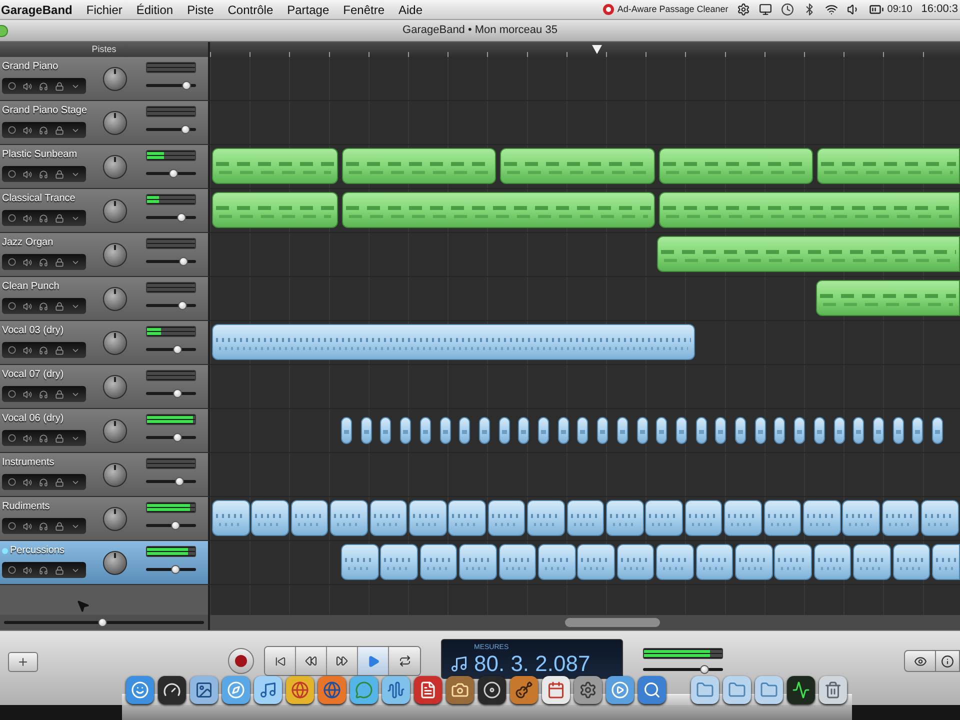 The width and height of the screenshot is (960, 720). What do you see at coordinates (428, 690) in the screenshot?
I see `document-icon` at bounding box center [428, 690].